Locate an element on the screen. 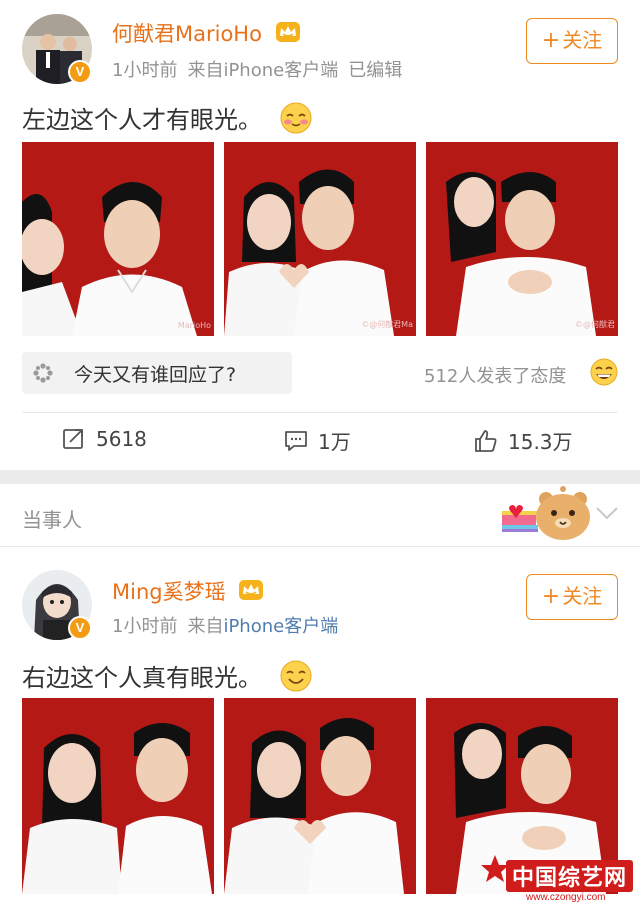 This screenshot has height=914, width=640. blush-emoji-icon is located at coordinates (296, 118).